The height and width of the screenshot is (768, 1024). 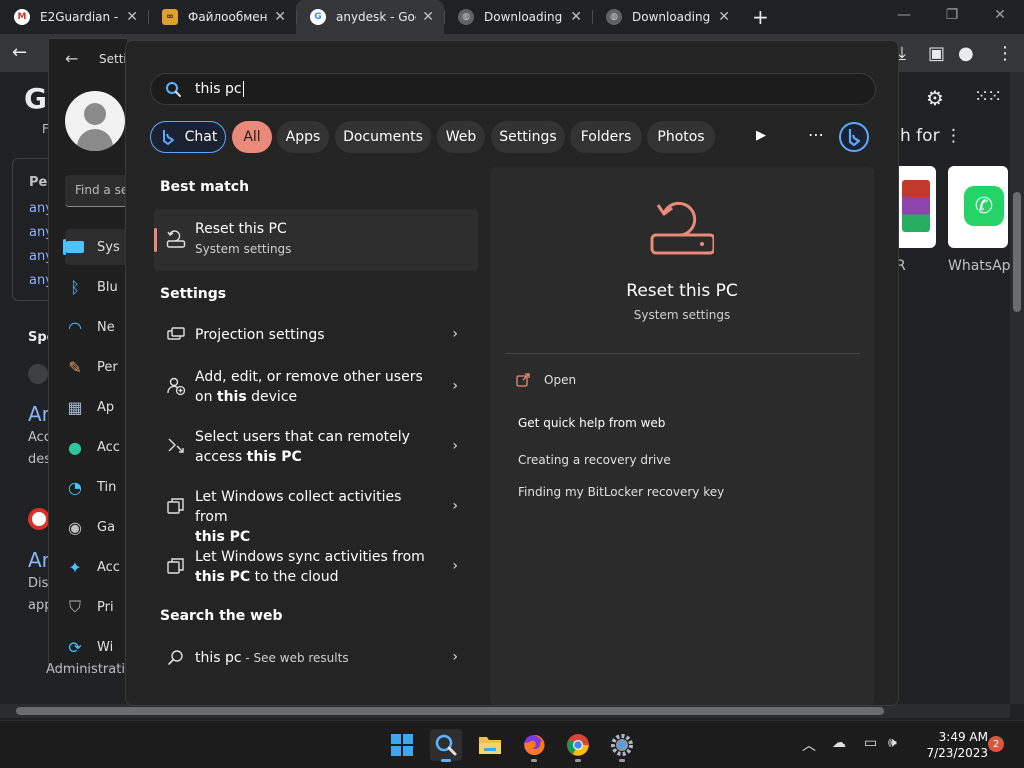 I want to click on settings-nav-bluetooth: ᛒ Blu, so click(x=97, y=287).